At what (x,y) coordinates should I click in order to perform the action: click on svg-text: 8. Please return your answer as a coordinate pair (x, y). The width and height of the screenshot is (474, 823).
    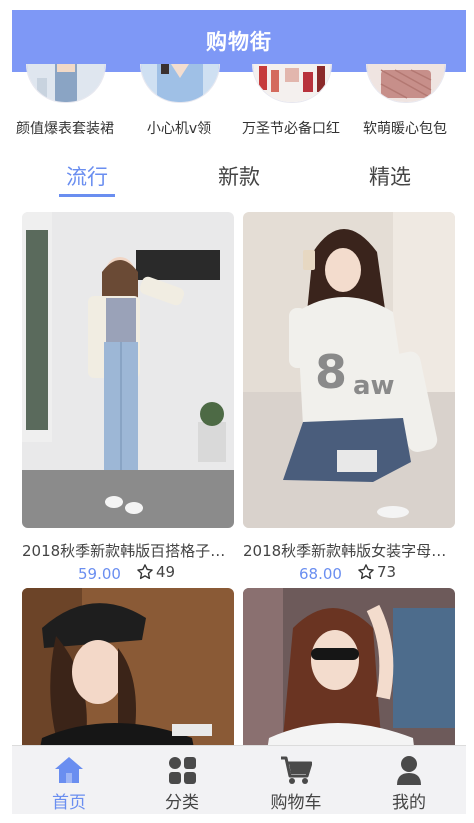
    Looking at the image, I should click on (331, 372).